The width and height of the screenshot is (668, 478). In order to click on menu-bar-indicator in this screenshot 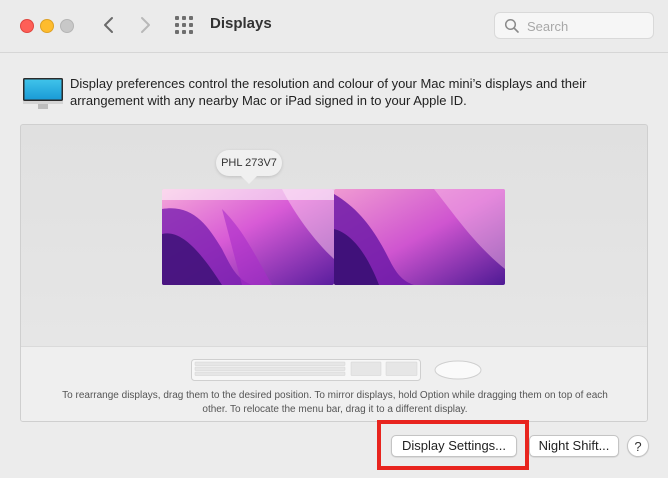, I will do `click(248, 194)`.